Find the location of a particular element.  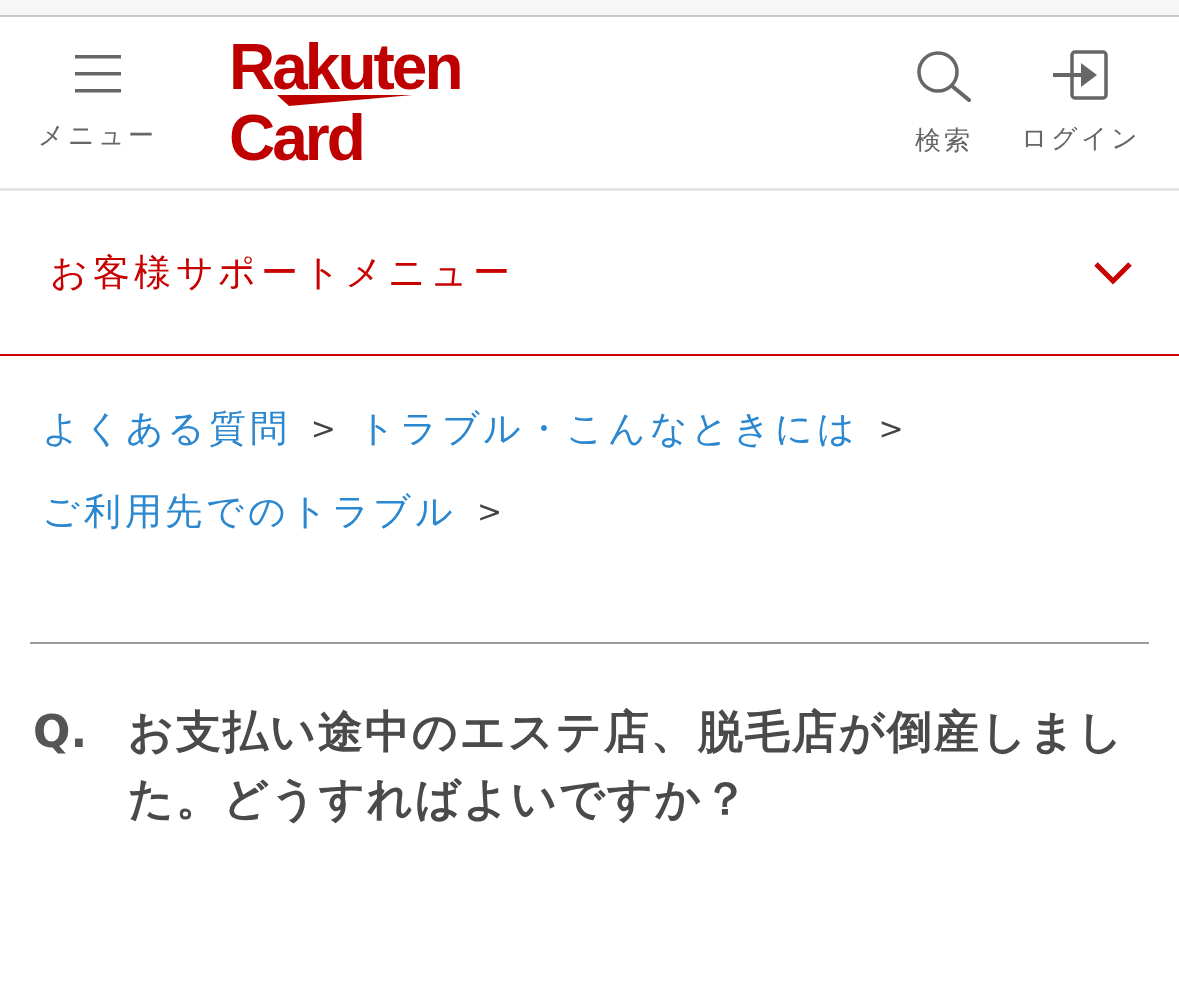

search-icon is located at coordinates (944, 75).